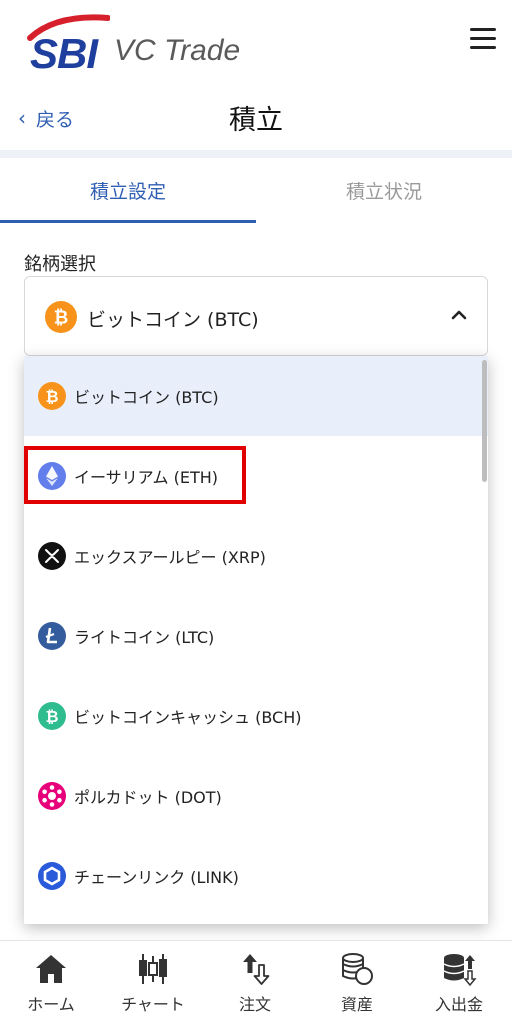  What do you see at coordinates (484, 421) in the screenshot?
I see `dropdown-scrollbar` at bounding box center [484, 421].